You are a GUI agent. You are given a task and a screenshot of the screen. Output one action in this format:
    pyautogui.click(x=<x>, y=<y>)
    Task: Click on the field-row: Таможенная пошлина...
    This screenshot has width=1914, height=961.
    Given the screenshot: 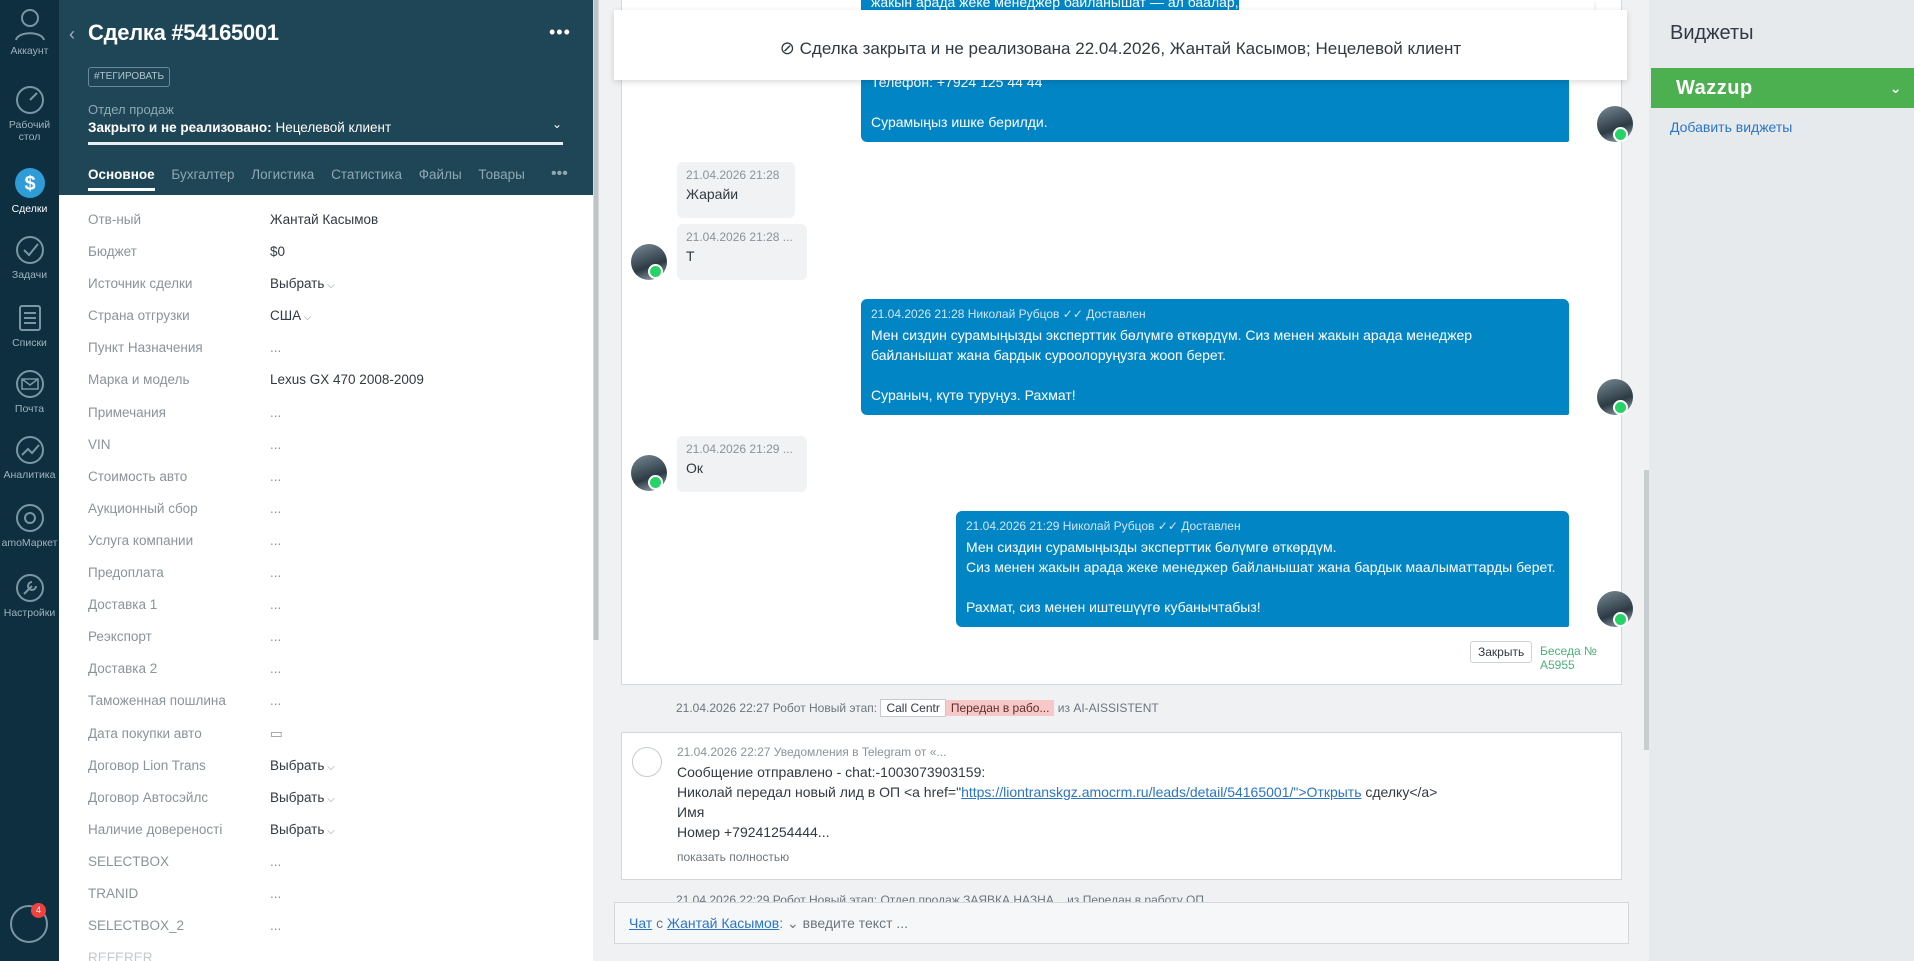 What is the action you would take?
    pyautogui.click(x=328, y=709)
    